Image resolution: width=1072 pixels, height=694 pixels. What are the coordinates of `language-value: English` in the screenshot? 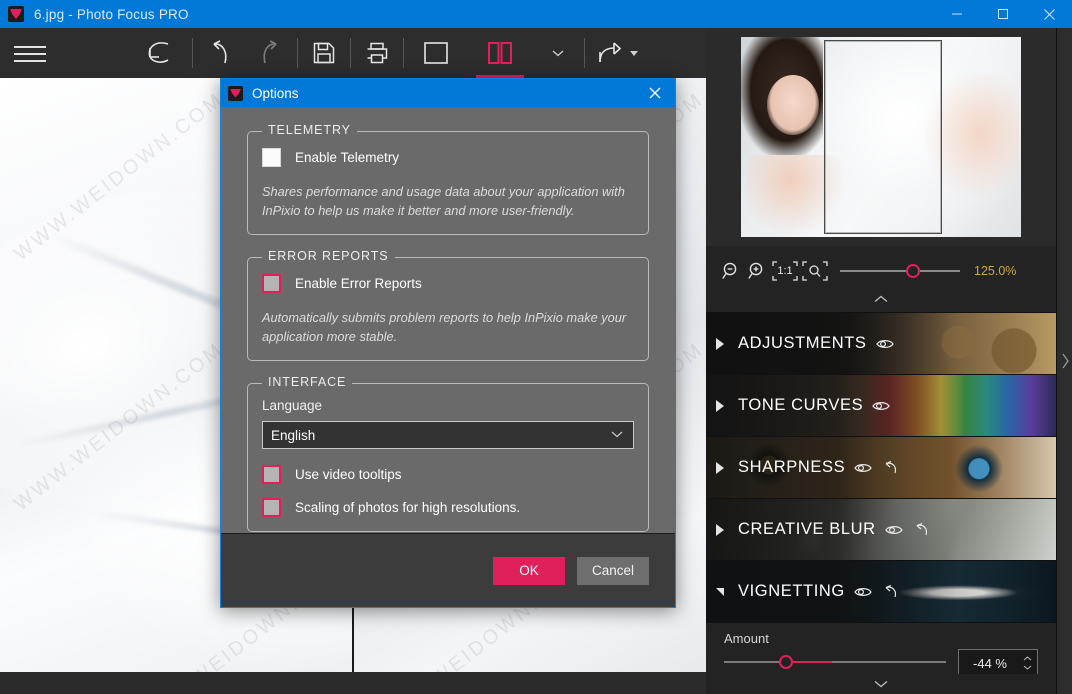 It's located at (293, 435).